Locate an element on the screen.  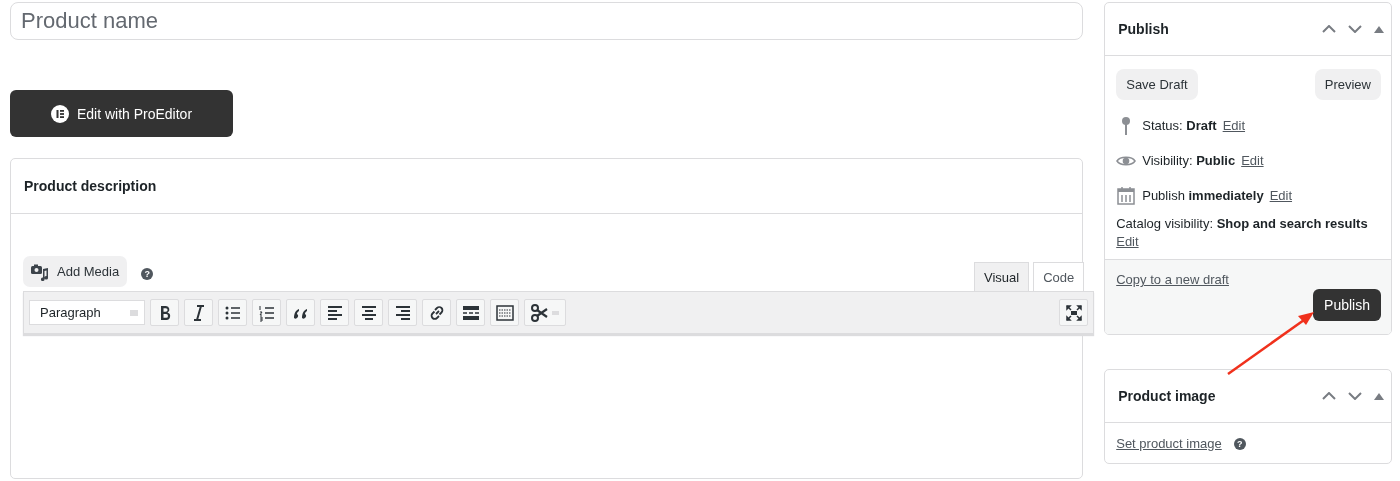
align-center-icon is located at coordinates (368, 312).